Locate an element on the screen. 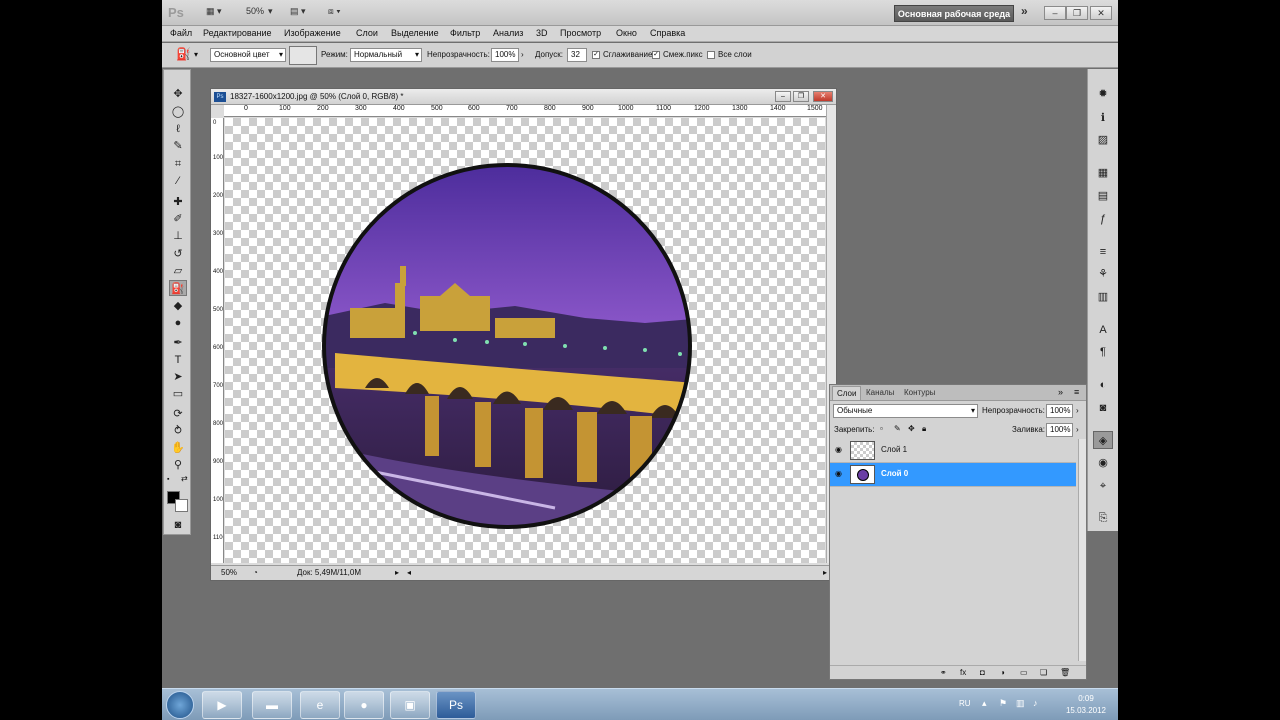  hp-app-icon: ● is located at coordinates (364, 705).